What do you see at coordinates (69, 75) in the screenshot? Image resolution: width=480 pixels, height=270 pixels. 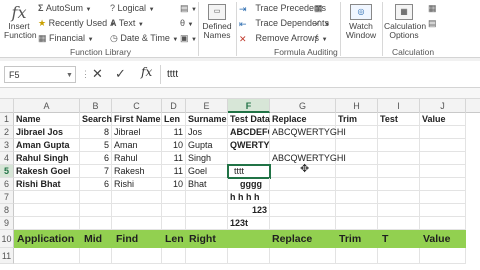 I see `chevron-down-icon: ▼` at bounding box center [69, 75].